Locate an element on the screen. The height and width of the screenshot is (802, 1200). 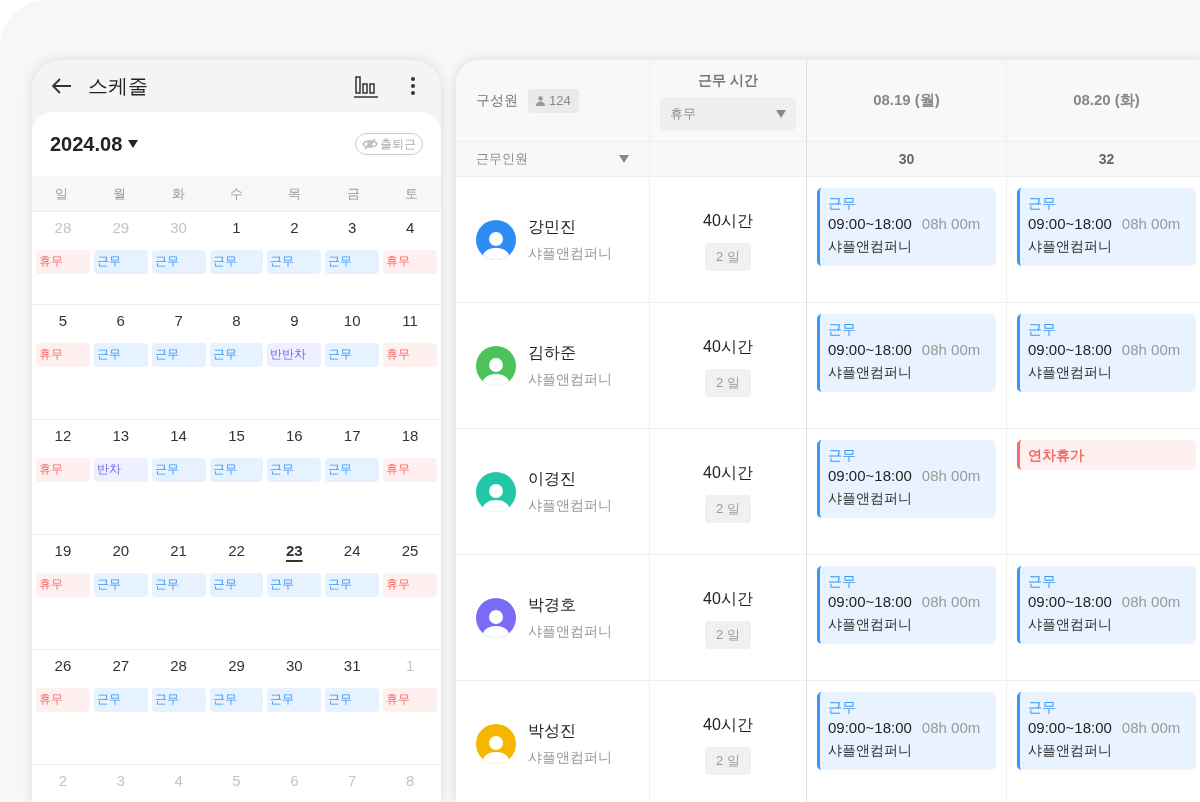
workdays-badge: 2 일 is located at coordinates (728, 508).